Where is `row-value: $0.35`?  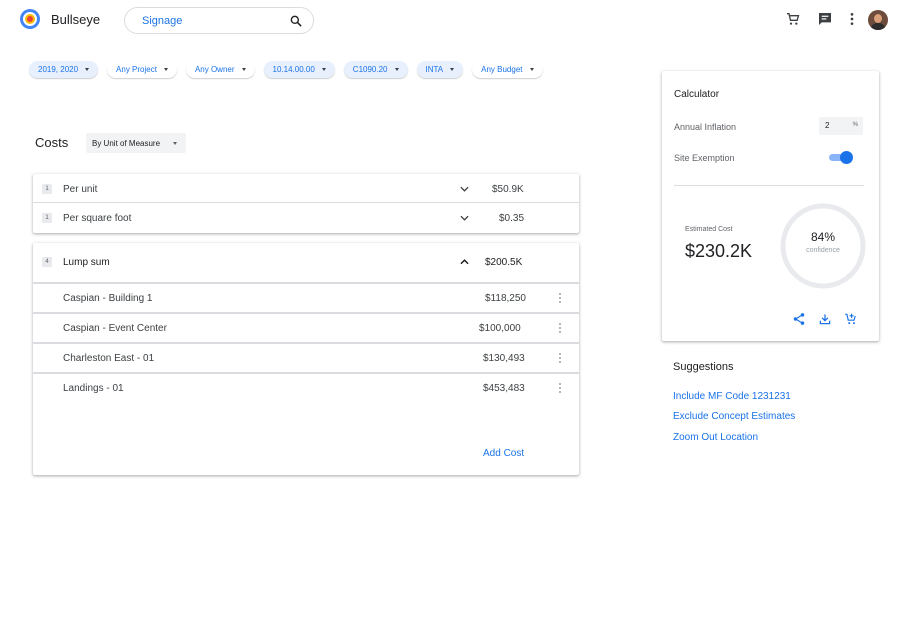 row-value: $0.35 is located at coordinates (512, 218).